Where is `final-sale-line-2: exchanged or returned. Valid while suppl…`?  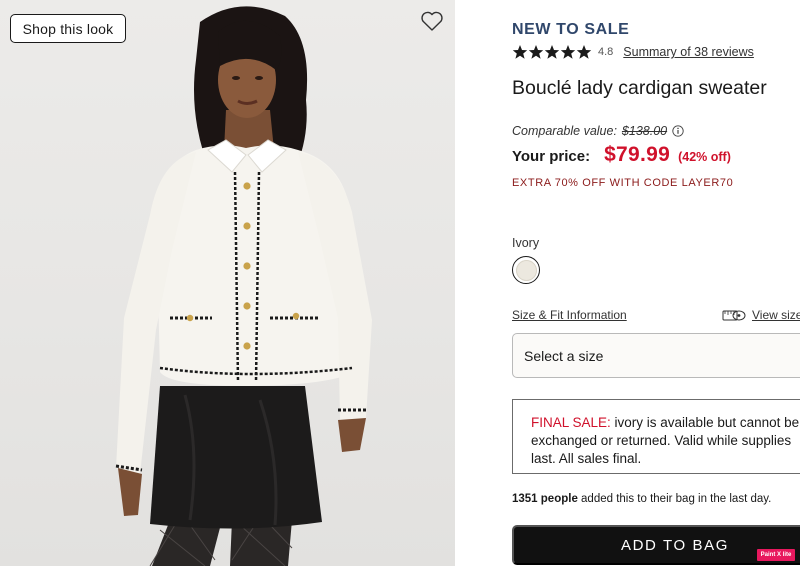
final-sale-line-2: exchanged or returned. Valid while suppl… is located at coordinates (661, 440).